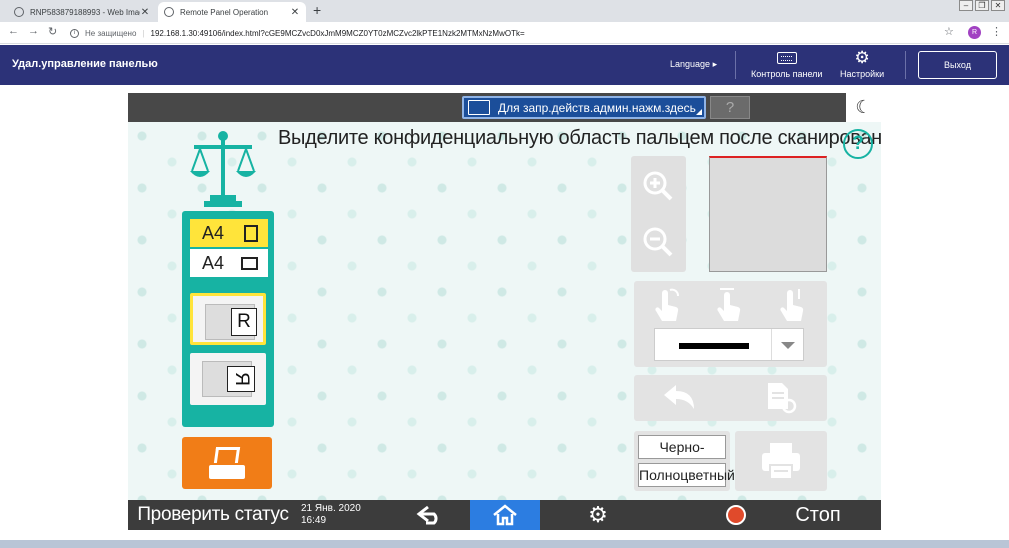 The height and width of the screenshot is (548, 1009). I want to click on reload-icon: ↻, so click(52, 31).